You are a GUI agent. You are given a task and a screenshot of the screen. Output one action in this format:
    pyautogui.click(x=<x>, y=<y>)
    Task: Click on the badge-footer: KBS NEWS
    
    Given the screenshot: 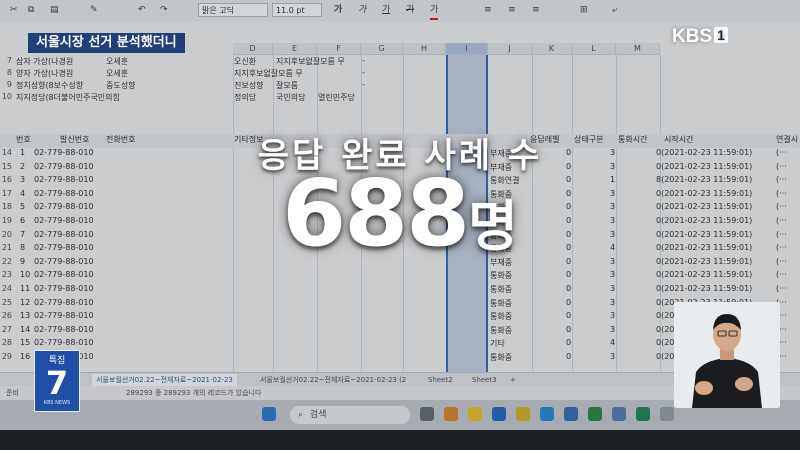 What is the action you would take?
    pyautogui.click(x=57, y=403)
    